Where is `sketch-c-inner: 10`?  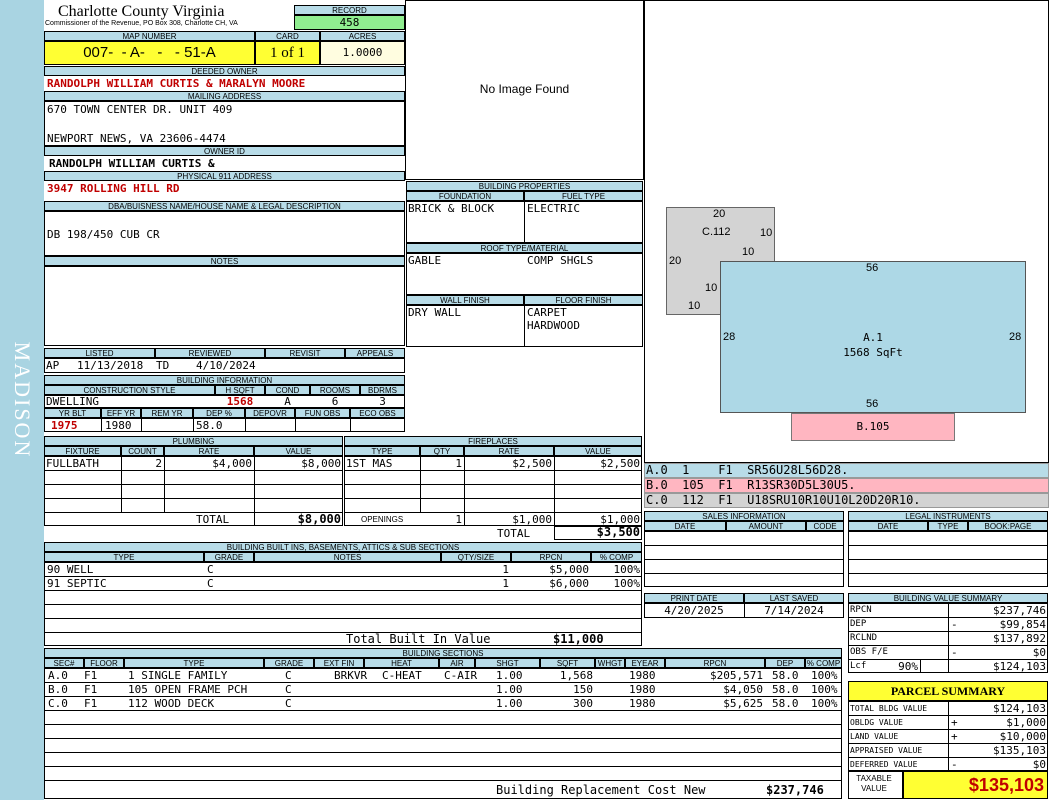
sketch-c-inner: 10 is located at coordinates (711, 288).